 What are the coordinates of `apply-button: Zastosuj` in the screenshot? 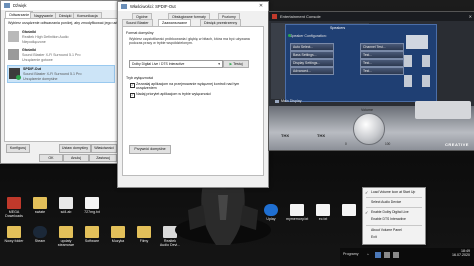 It's located at (103, 158).